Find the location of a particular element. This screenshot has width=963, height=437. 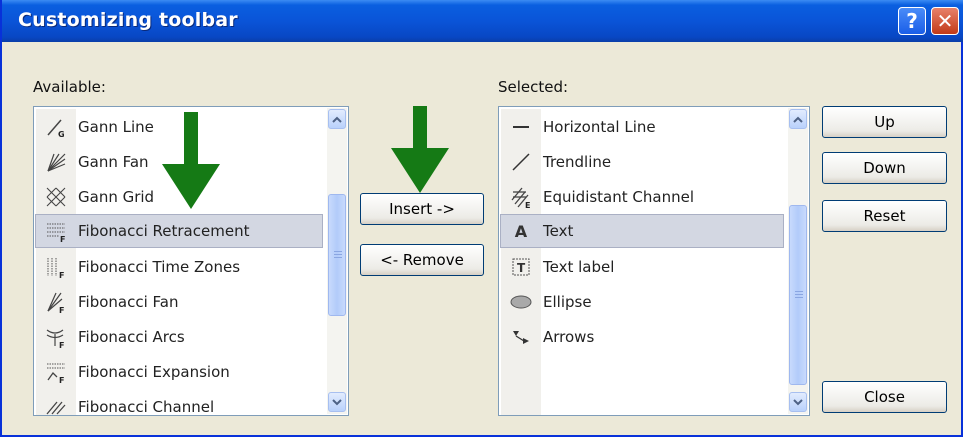

list-item-horizontal-line: Horizontal Line is located at coordinates (643, 127).